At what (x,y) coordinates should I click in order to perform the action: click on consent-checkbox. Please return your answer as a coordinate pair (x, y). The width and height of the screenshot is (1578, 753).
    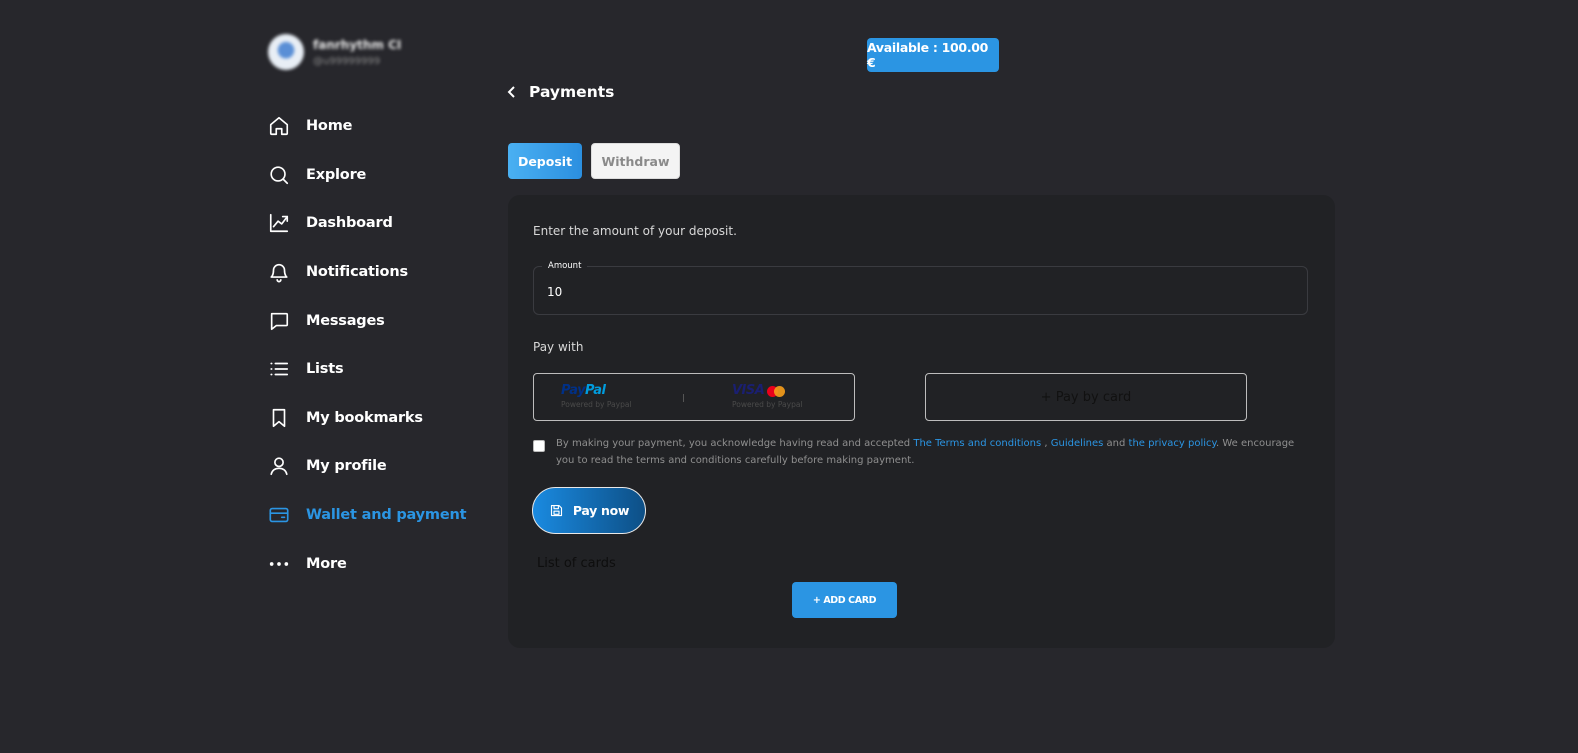
    Looking at the image, I should click on (539, 446).